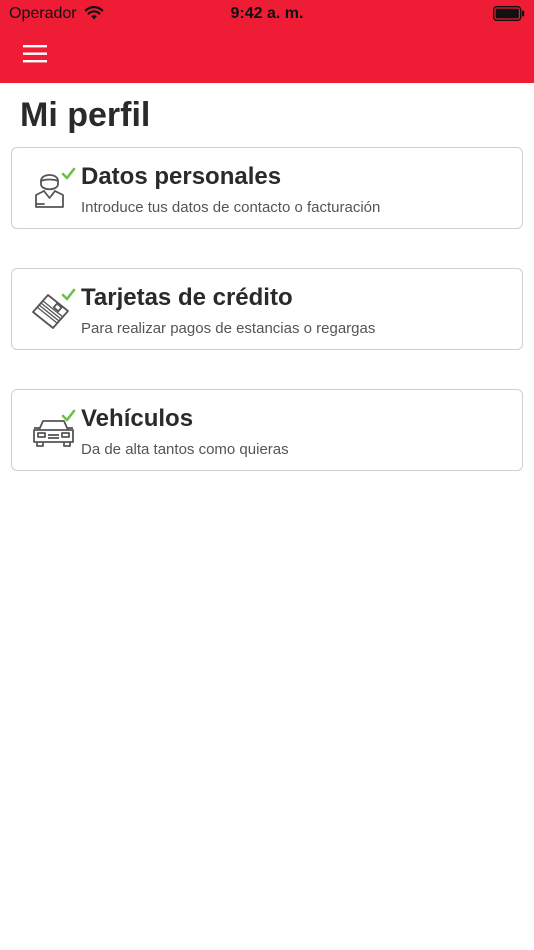 The image size is (534, 950). Describe the element at coordinates (54, 308) in the screenshot. I see `credit-card-check-icon` at that location.